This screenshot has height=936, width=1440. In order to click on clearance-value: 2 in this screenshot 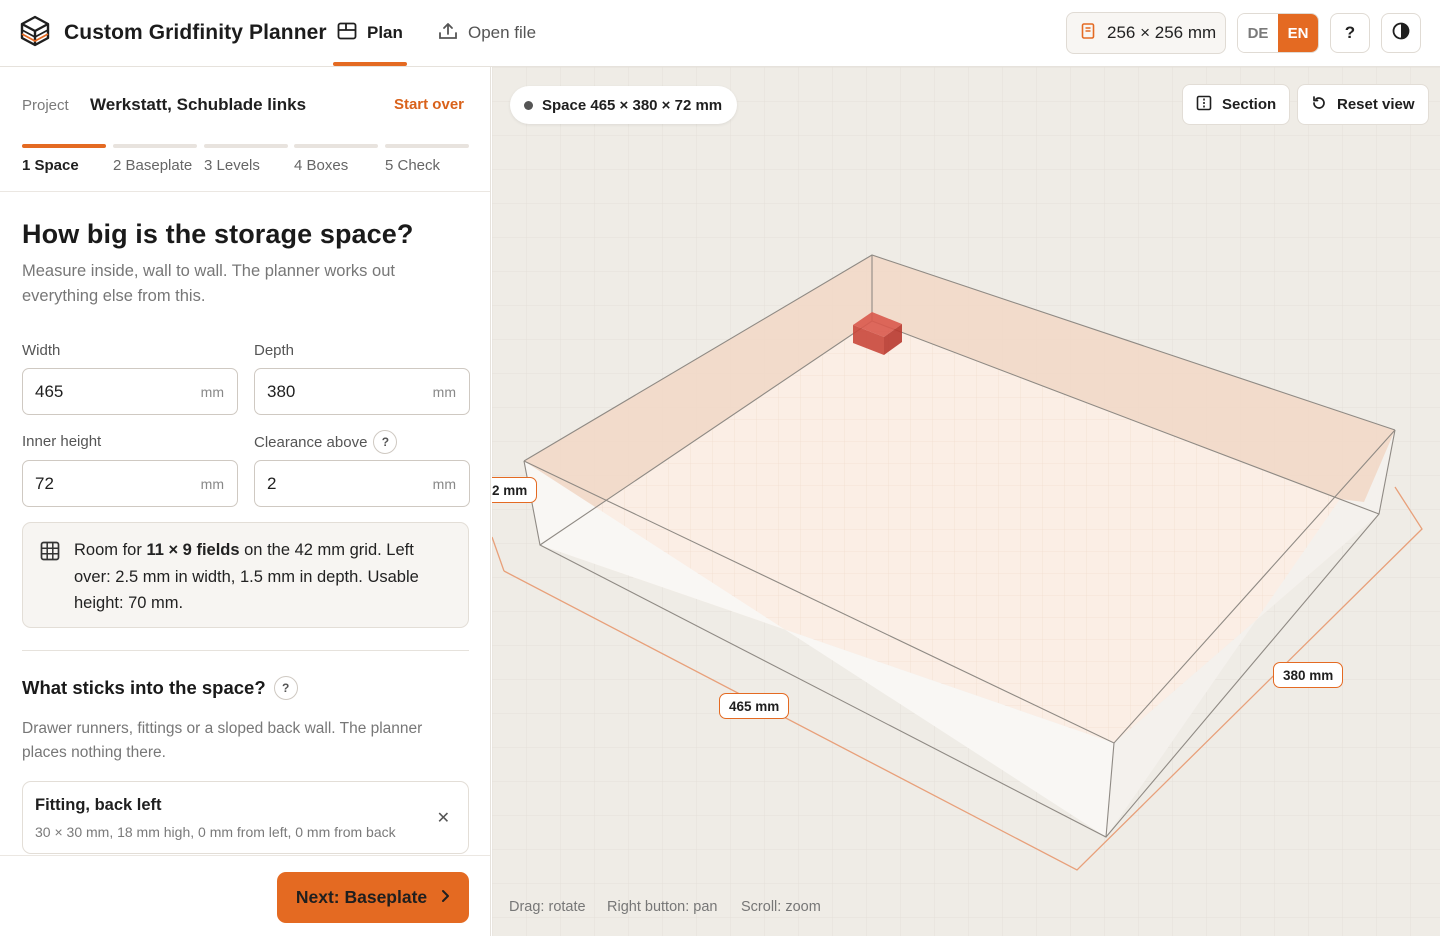, I will do `click(271, 484)`.